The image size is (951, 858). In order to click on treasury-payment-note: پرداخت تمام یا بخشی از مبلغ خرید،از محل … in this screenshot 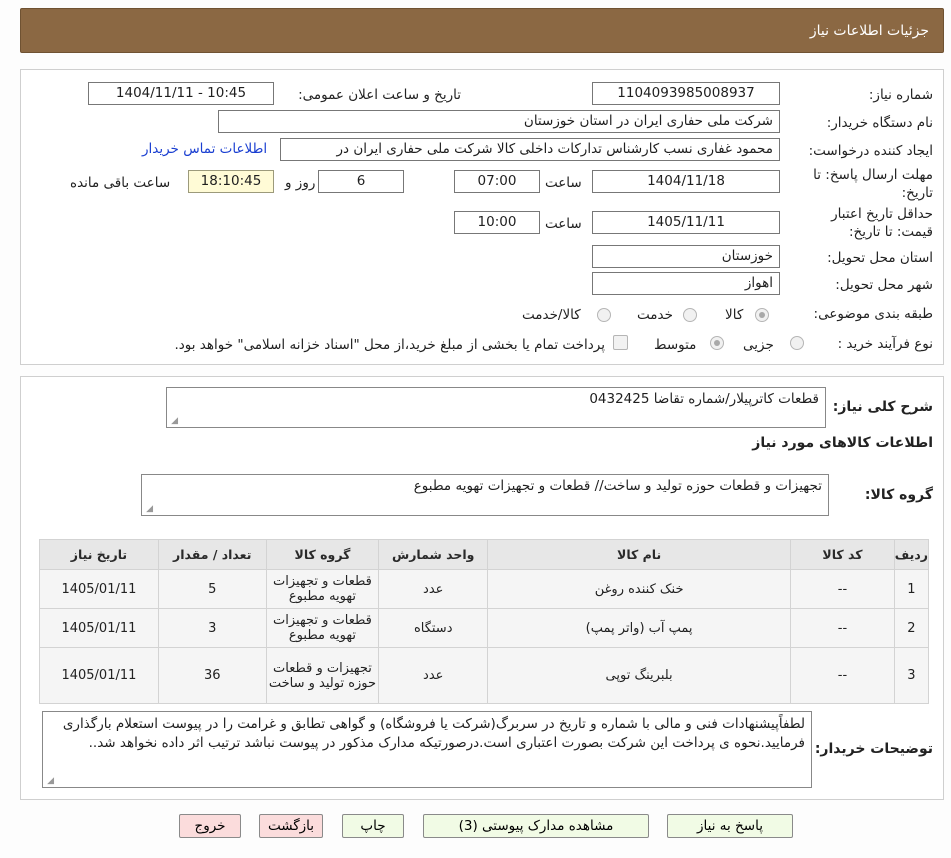, I will do `click(389, 345)`.